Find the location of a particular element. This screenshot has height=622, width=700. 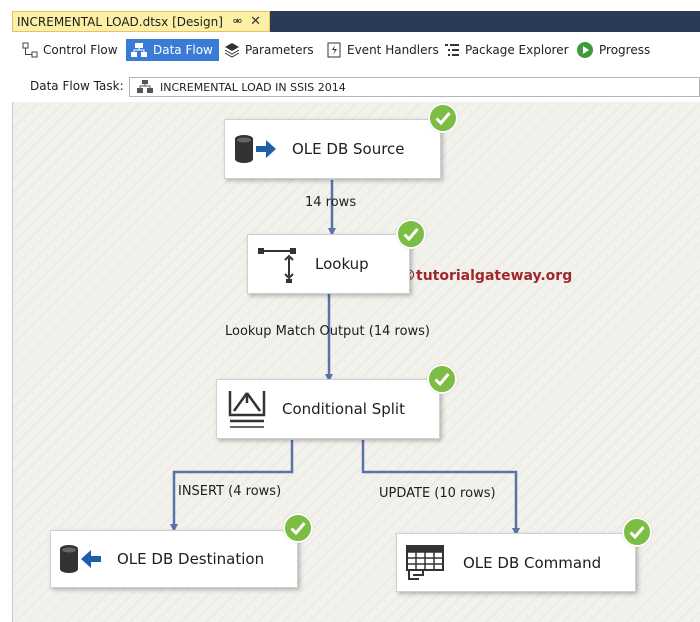

node-conditional-split: Conditional Split is located at coordinates (328, 409).